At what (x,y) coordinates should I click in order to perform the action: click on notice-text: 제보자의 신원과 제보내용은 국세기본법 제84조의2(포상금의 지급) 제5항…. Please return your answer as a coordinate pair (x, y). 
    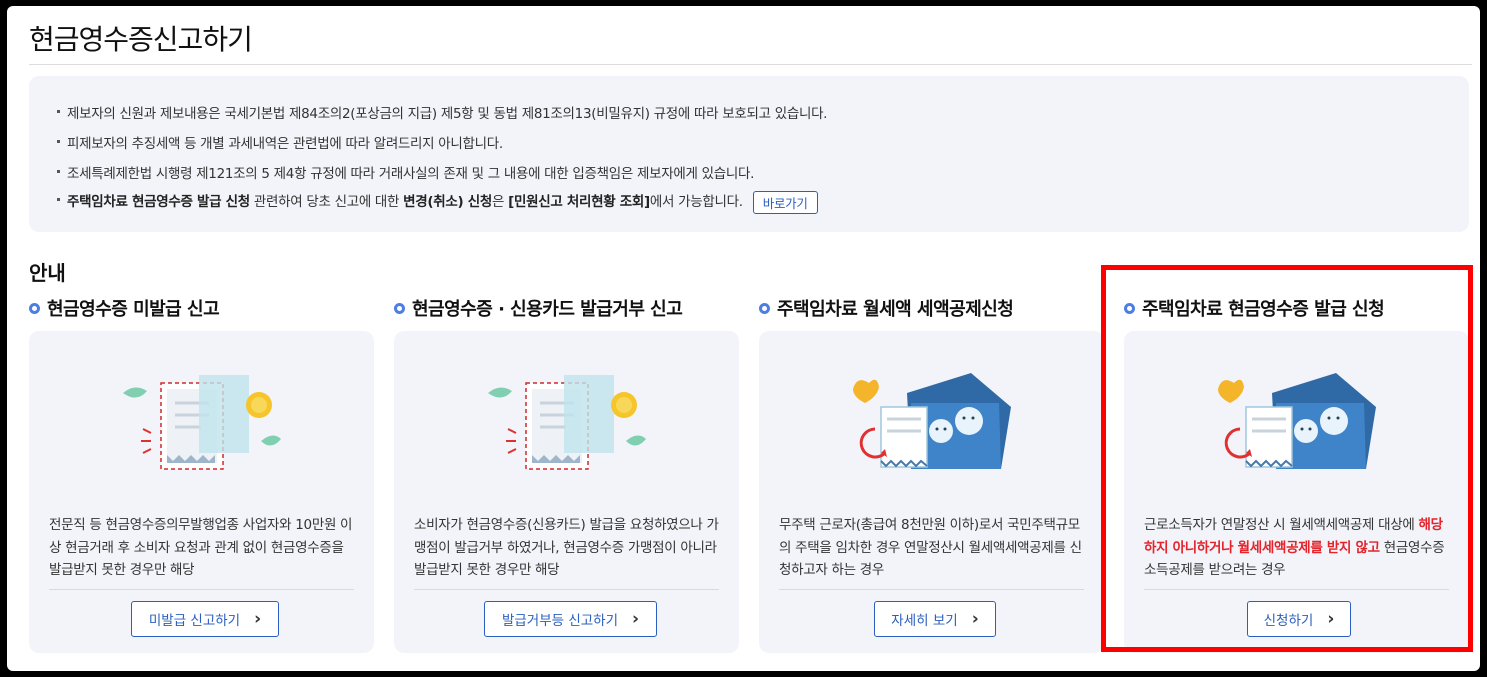
    Looking at the image, I should click on (447, 114).